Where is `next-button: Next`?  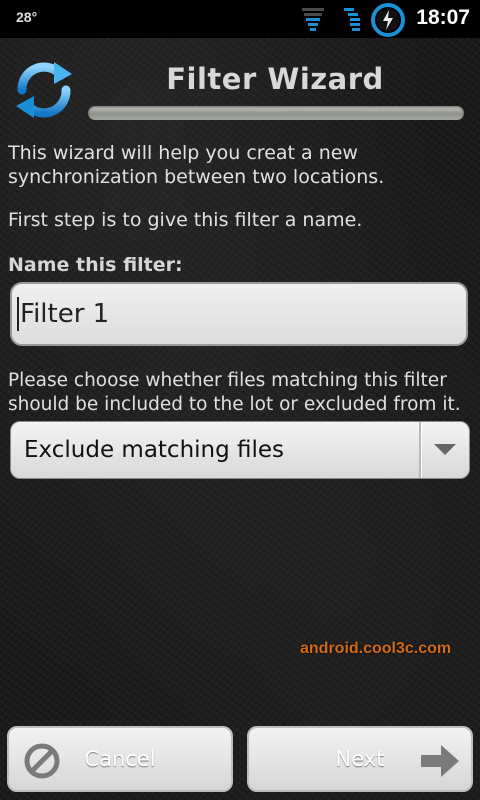 next-button: Next is located at coordinates (360, 759).